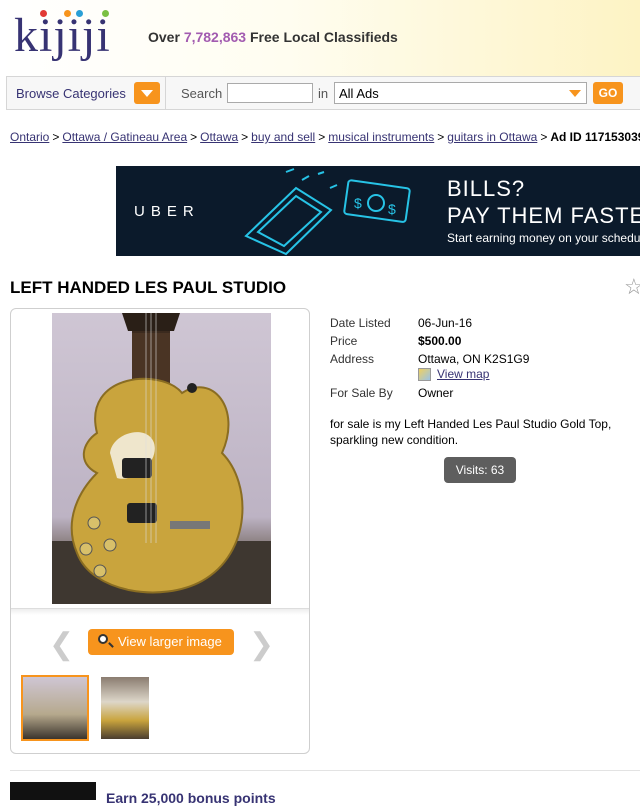 The image size is (640, 806). What do you see at coordinates (344, 341) in the screenshot?
I see `price-label: Price` at bounding box center [344, 341].